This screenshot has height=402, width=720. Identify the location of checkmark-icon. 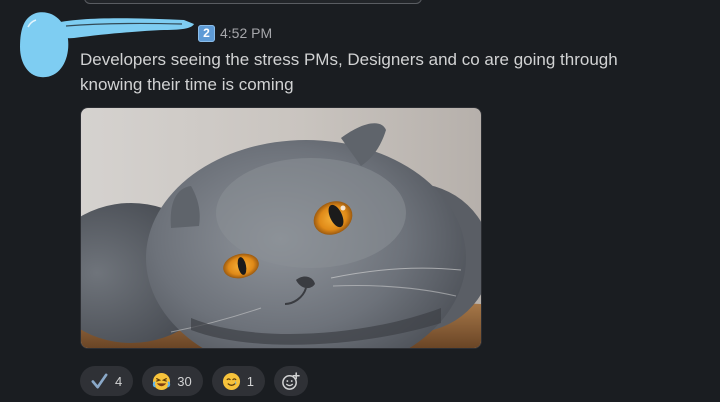
(99, 381).